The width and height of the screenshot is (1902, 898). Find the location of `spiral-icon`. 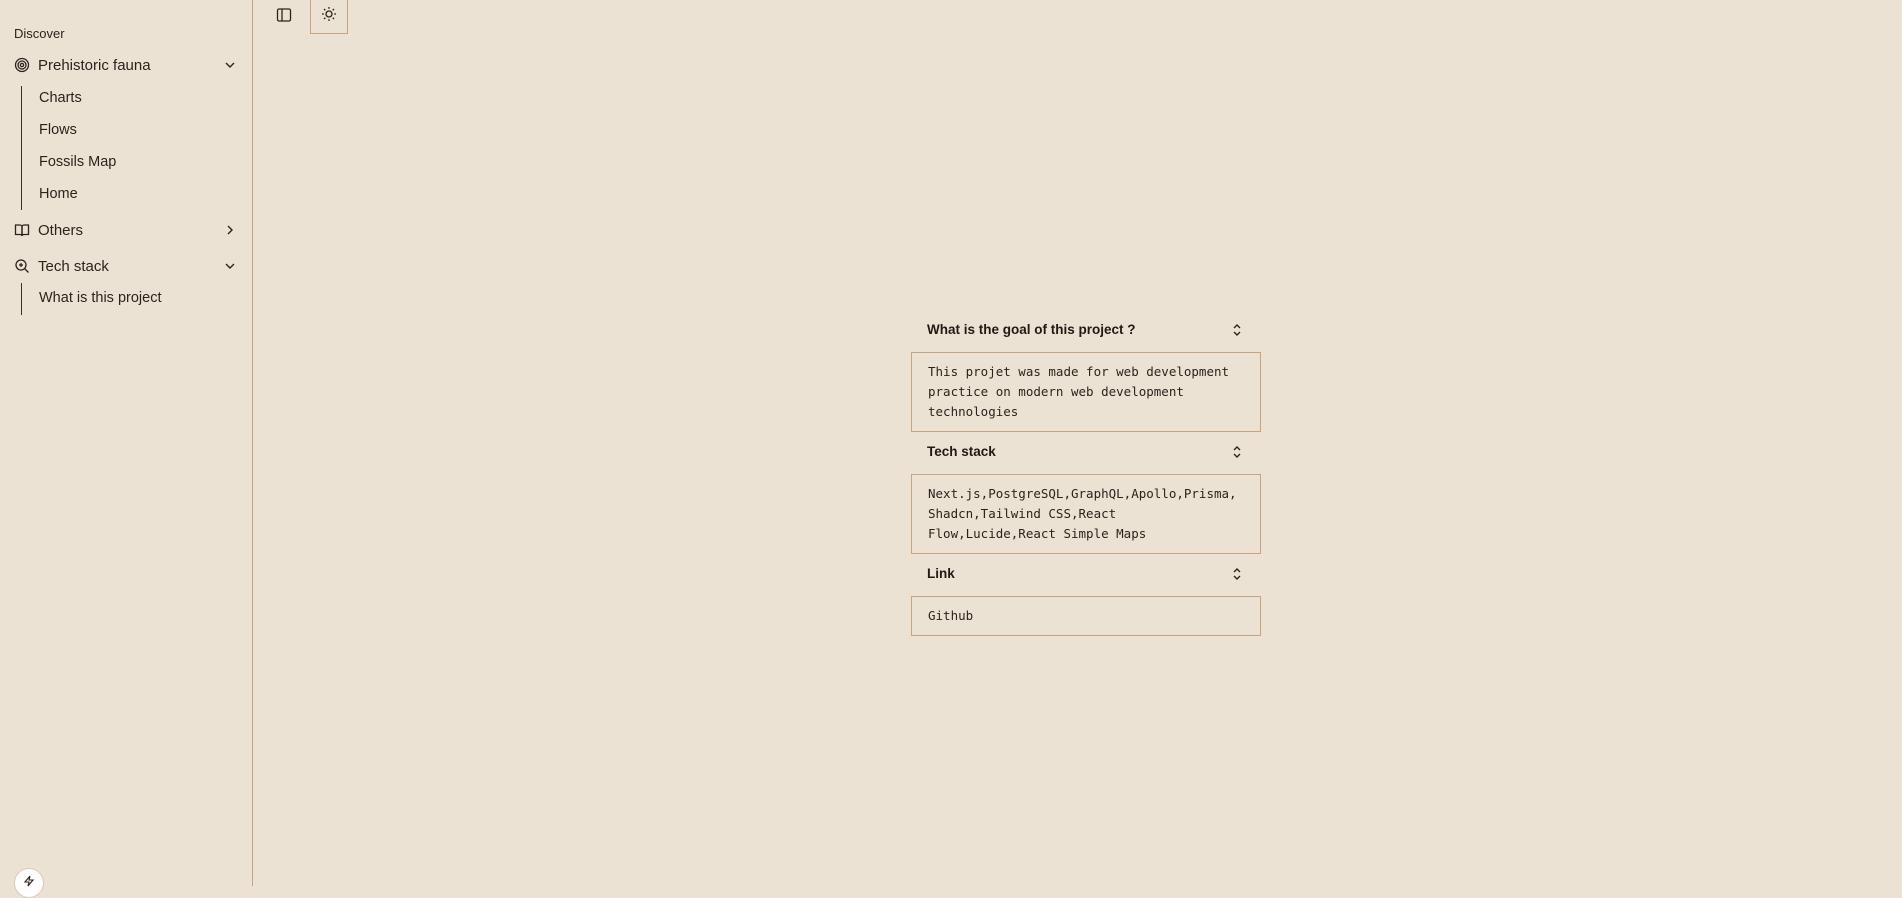

spiral-icon is located at coordinates (22, 65).